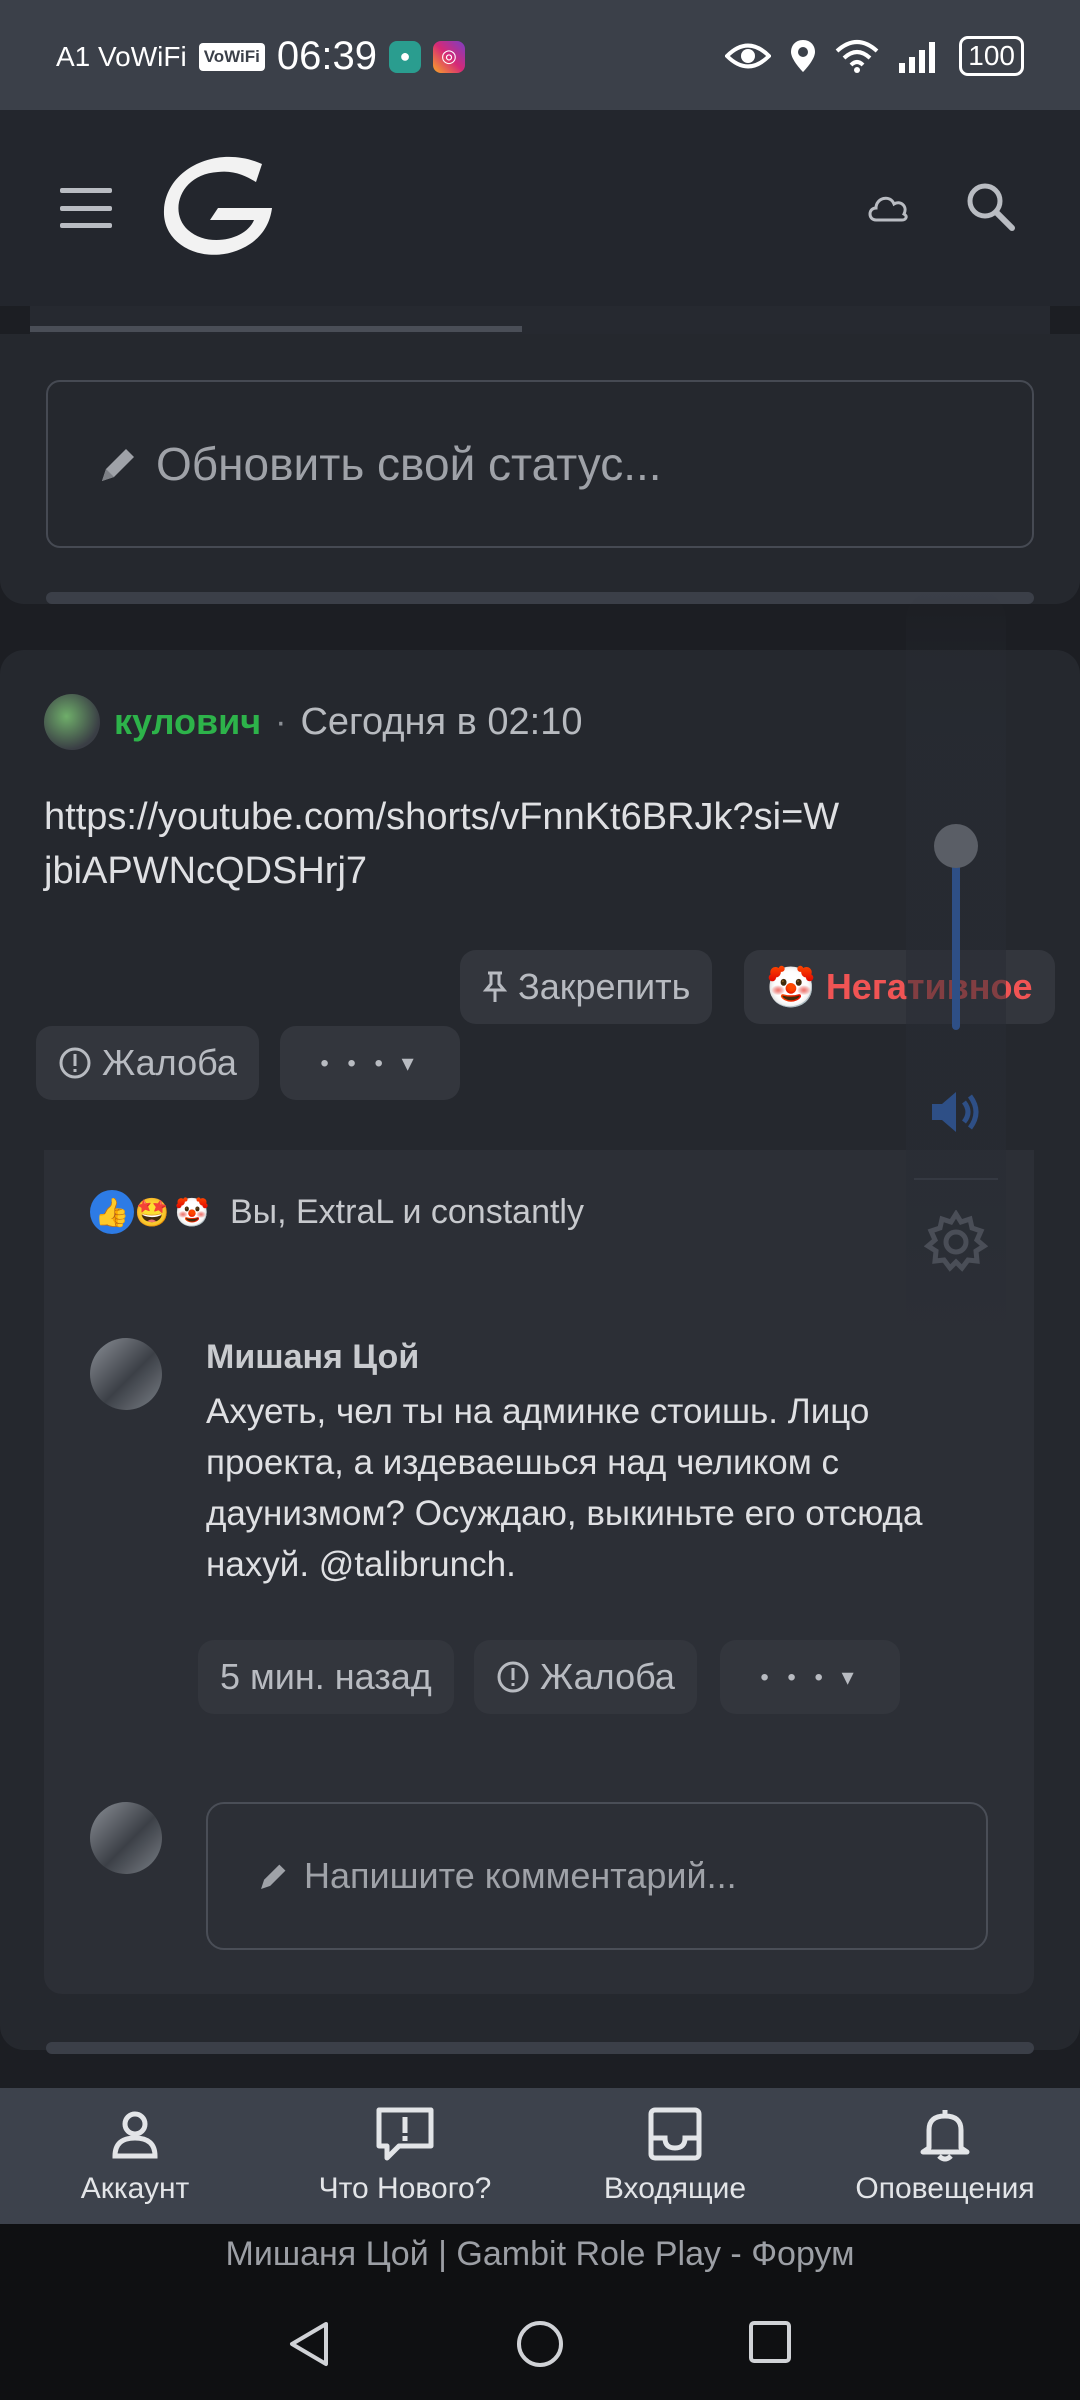 This screenshot has width=1080, height=2400. I want to click on comment-report-label: Жалоба, so click(607, 1676).